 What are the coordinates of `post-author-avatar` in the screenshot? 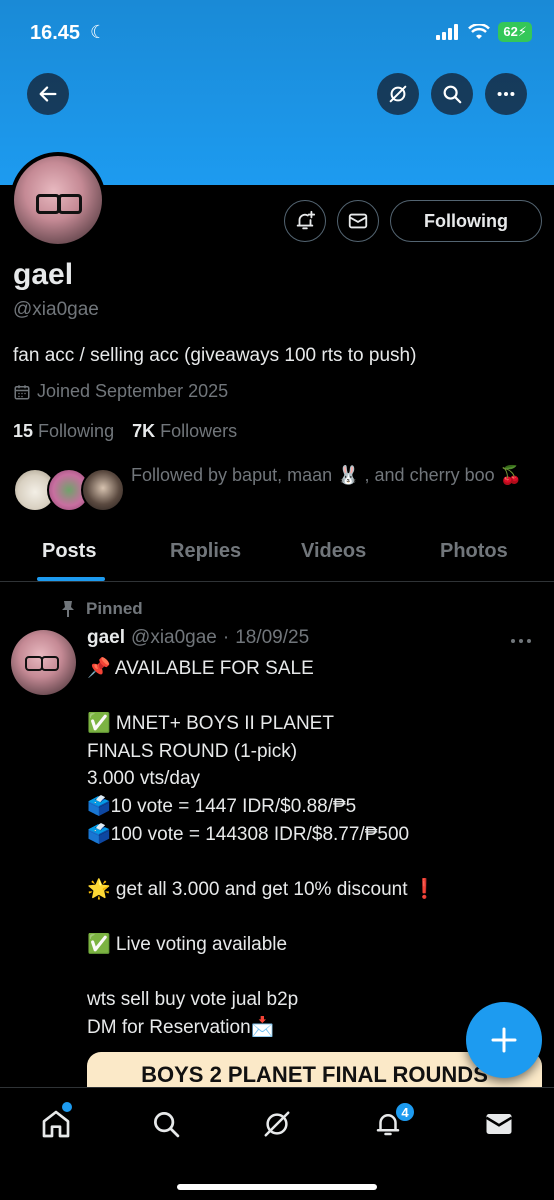 It's located at (43, 662).